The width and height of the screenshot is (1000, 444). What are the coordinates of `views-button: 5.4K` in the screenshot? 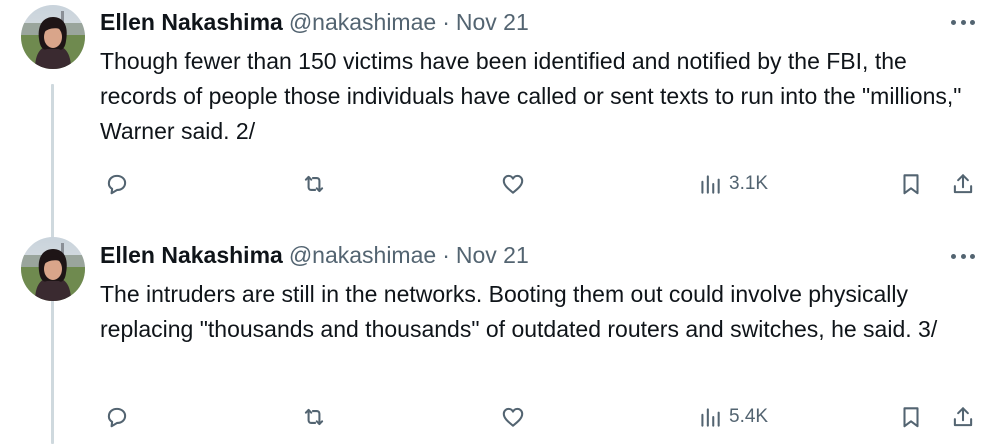 It's located at (732, 417).